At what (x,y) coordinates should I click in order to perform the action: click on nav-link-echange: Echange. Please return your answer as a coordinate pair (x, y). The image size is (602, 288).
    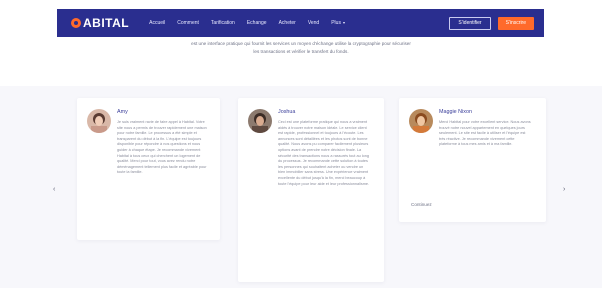
    Looking at the image, I should click on (257, 23).